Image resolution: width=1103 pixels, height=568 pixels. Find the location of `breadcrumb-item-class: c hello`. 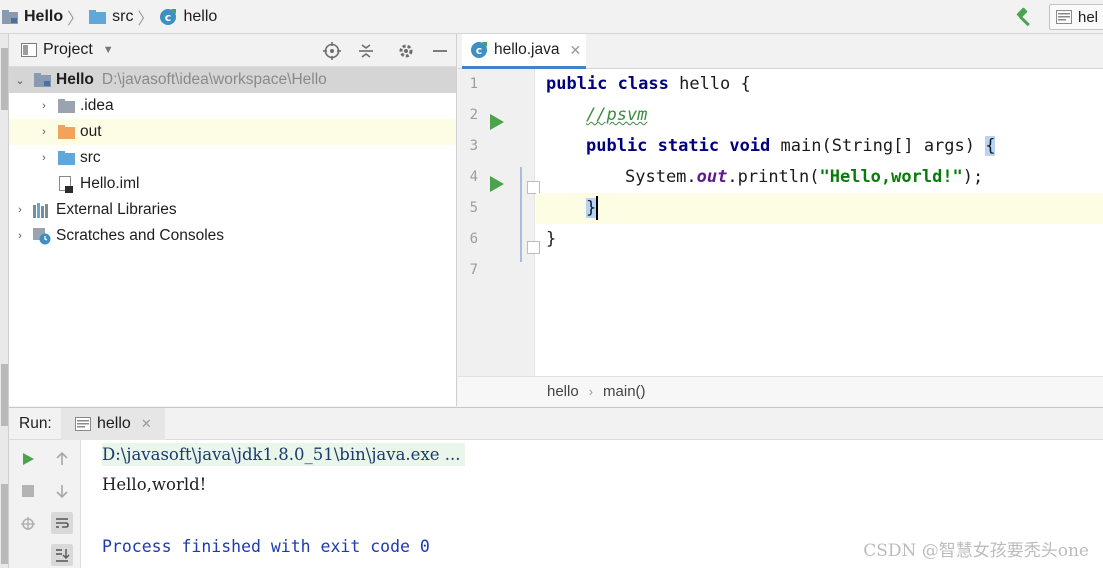

breadcrumb-item-class: c hello is located at coordinates (188, 17).